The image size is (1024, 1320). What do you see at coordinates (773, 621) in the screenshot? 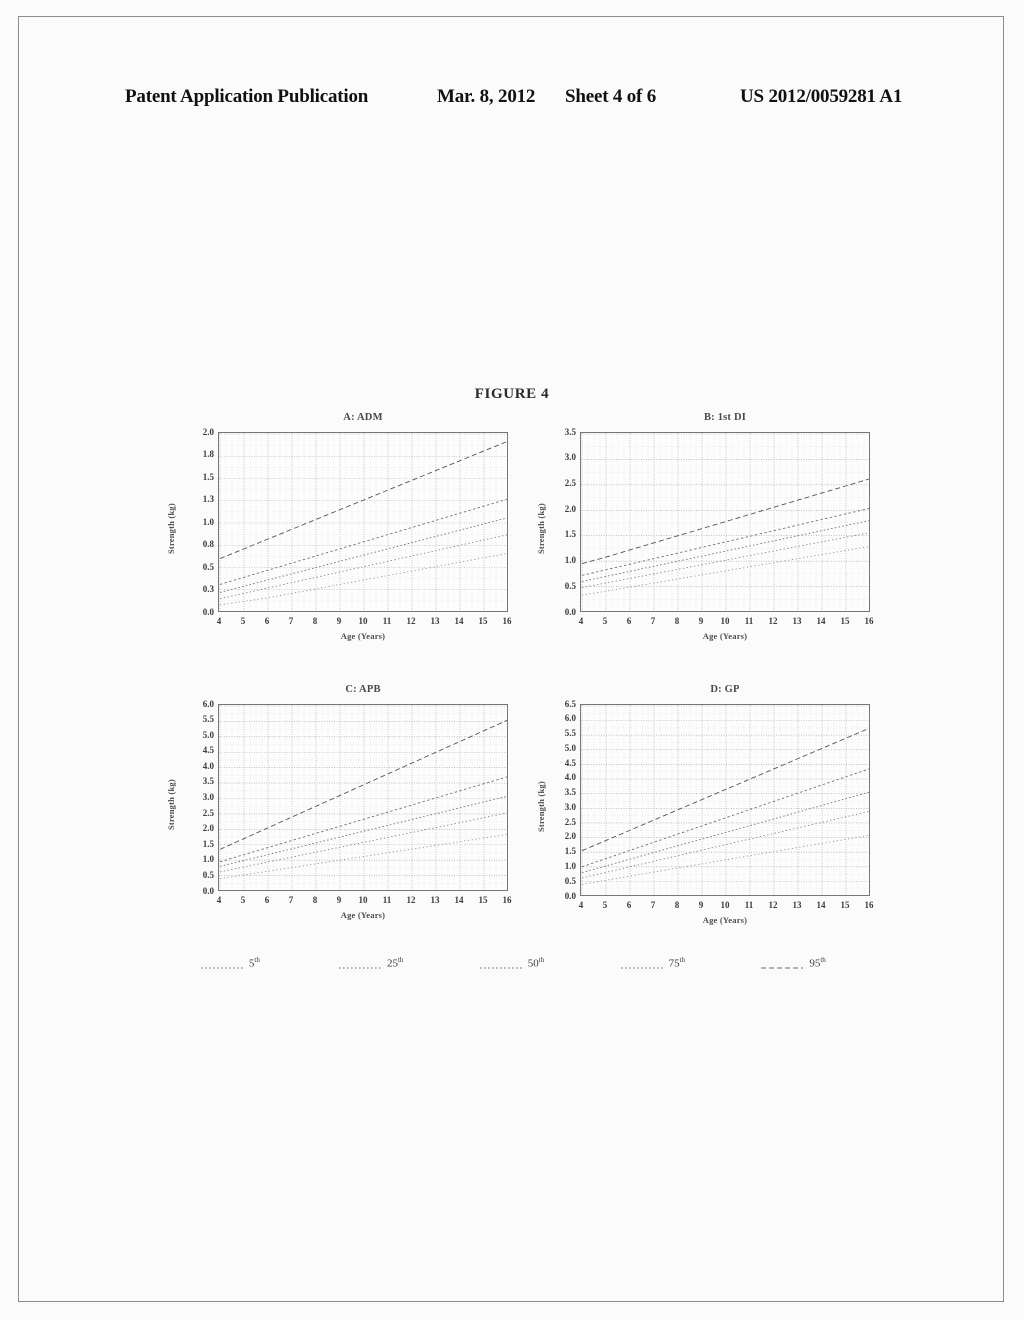
I see `x-tick-label: 12` at bounding box center [773, 621].